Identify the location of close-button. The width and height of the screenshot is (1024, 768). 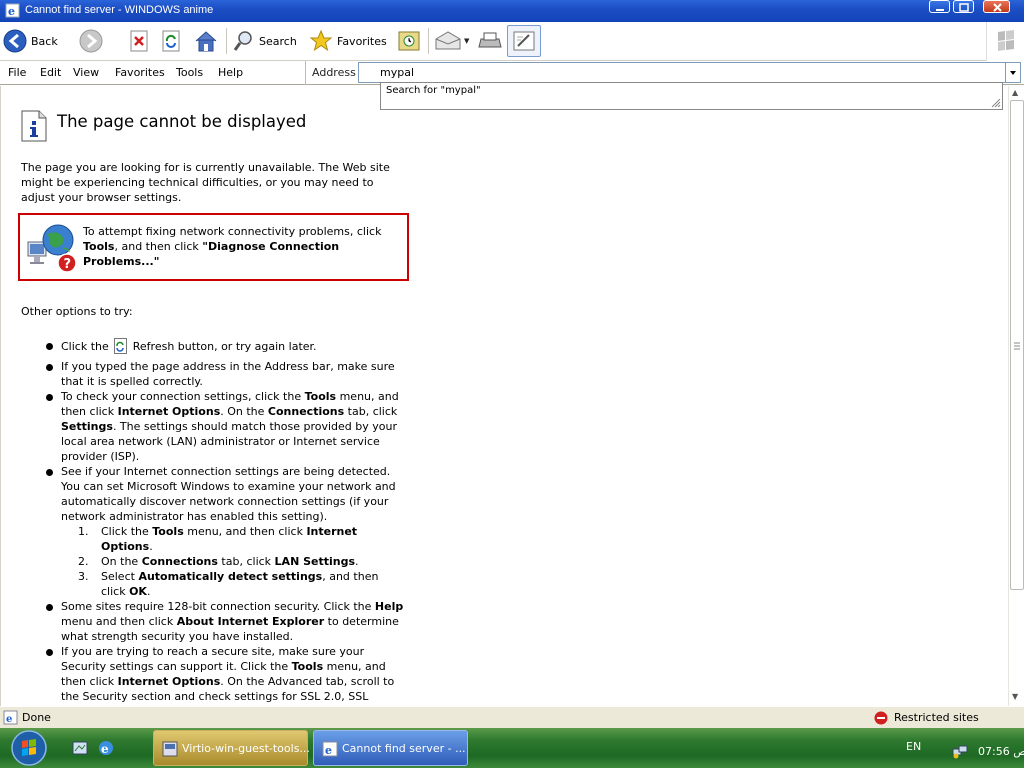
(996, 6).